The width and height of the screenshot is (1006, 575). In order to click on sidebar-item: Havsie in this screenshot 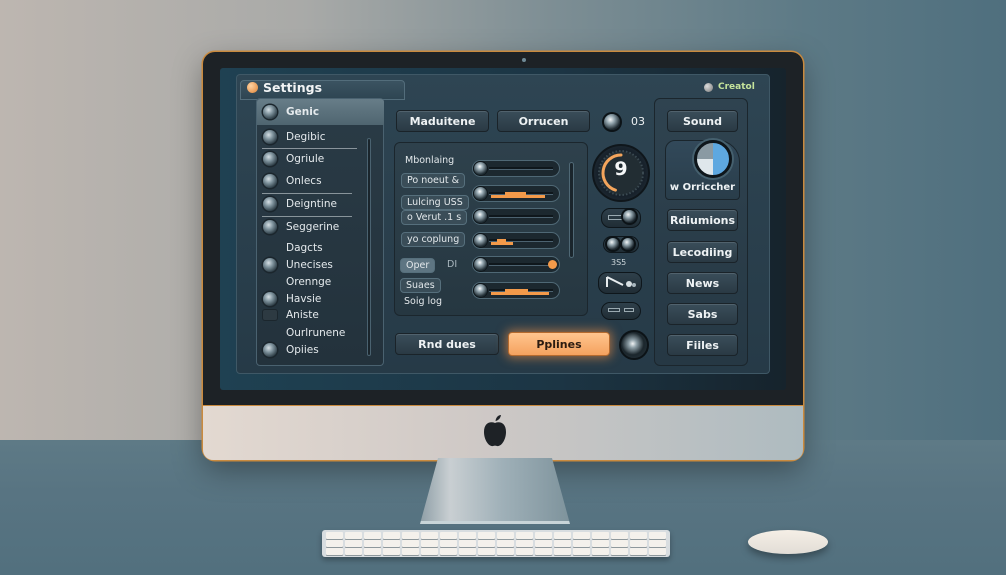, I will do `click(292, 299)`.